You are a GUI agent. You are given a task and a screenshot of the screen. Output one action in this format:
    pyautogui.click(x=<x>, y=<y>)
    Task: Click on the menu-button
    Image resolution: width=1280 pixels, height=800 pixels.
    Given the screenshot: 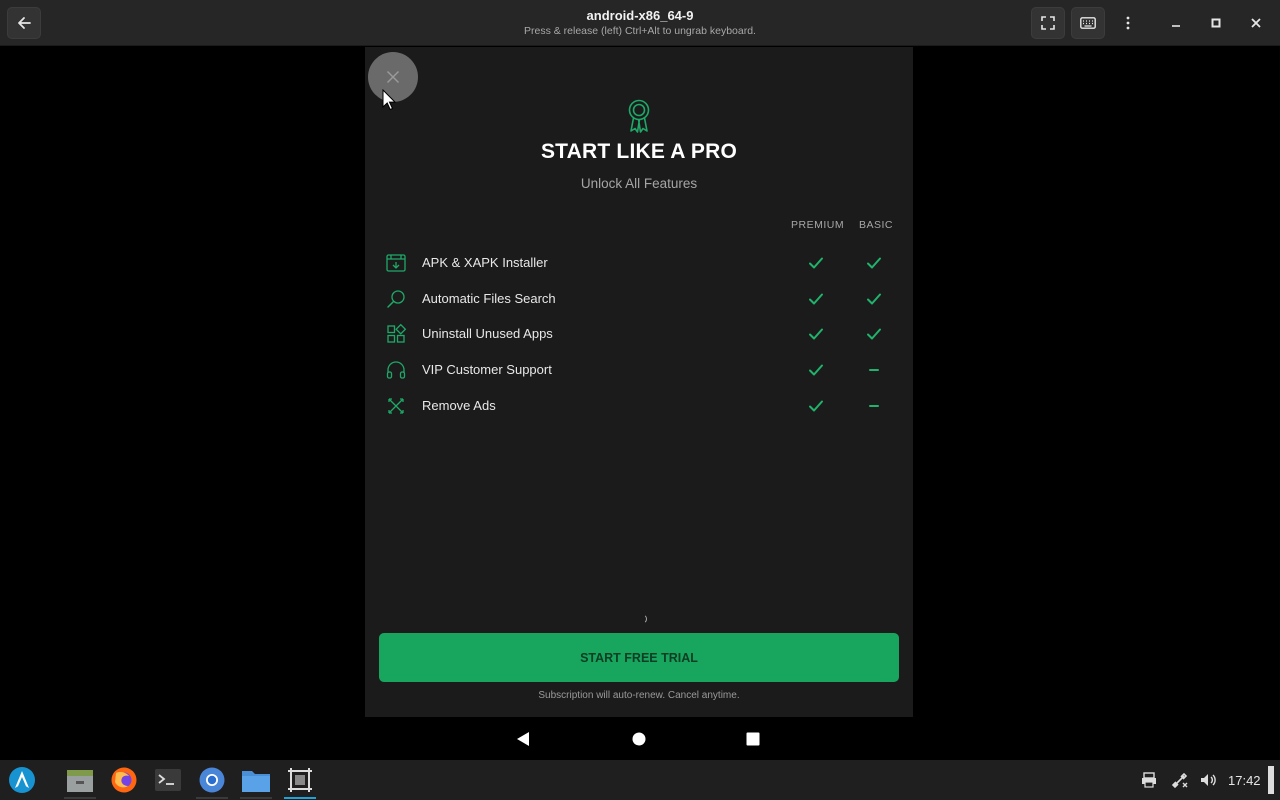 What is the action you would take?
    pyautogui.click(x=1128, y=23)
    